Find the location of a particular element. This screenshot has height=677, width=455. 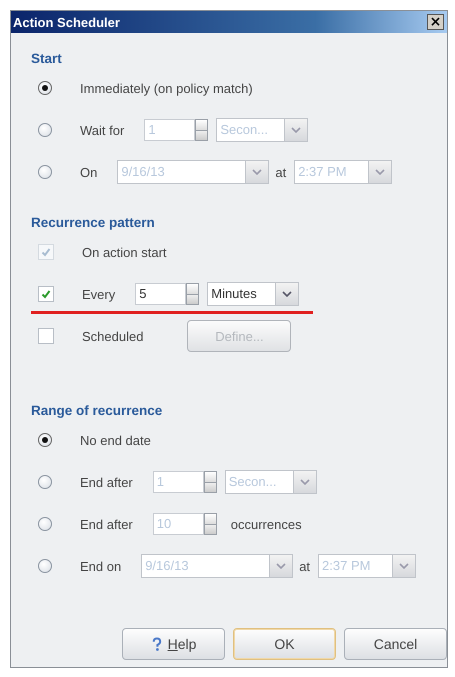

option-label: Every is located at coordinates (99, 294).